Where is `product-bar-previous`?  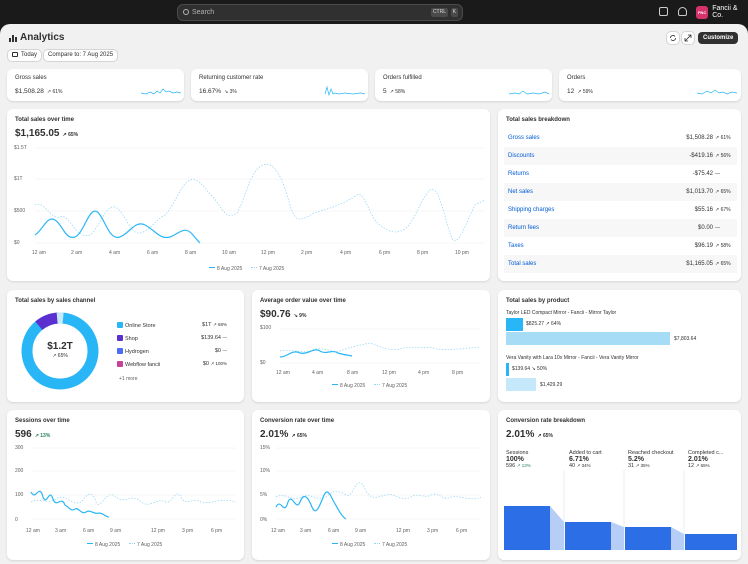
product-bar-previous is located at coordinates (521, 384).